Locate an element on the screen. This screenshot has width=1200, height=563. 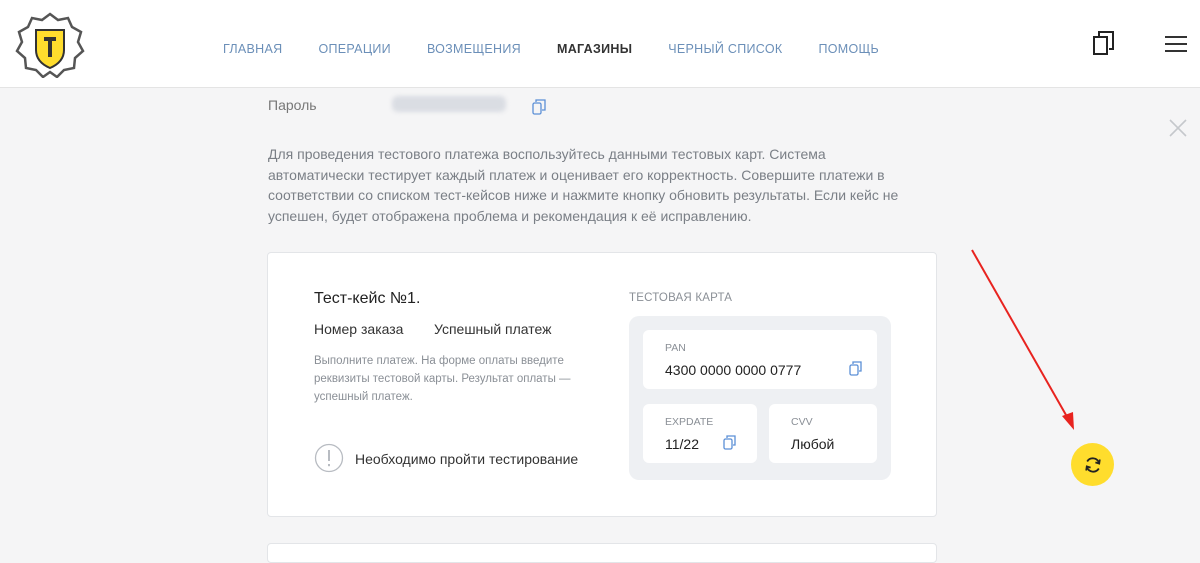
test-case-title: Тест-кейс №1. is located at coordinates (367, 298).